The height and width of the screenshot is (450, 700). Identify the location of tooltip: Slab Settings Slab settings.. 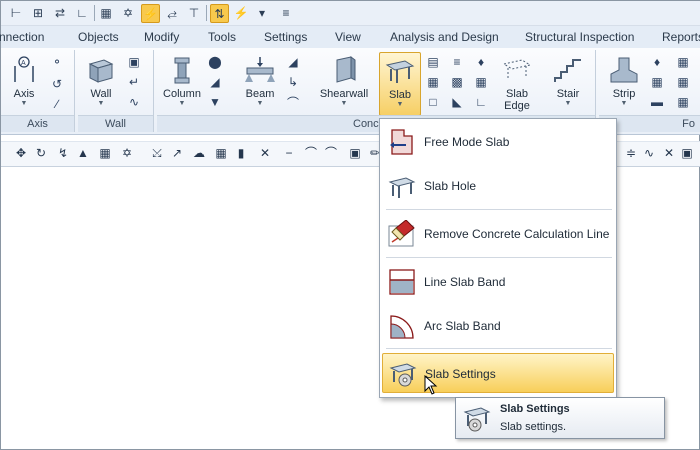
(560, 418).